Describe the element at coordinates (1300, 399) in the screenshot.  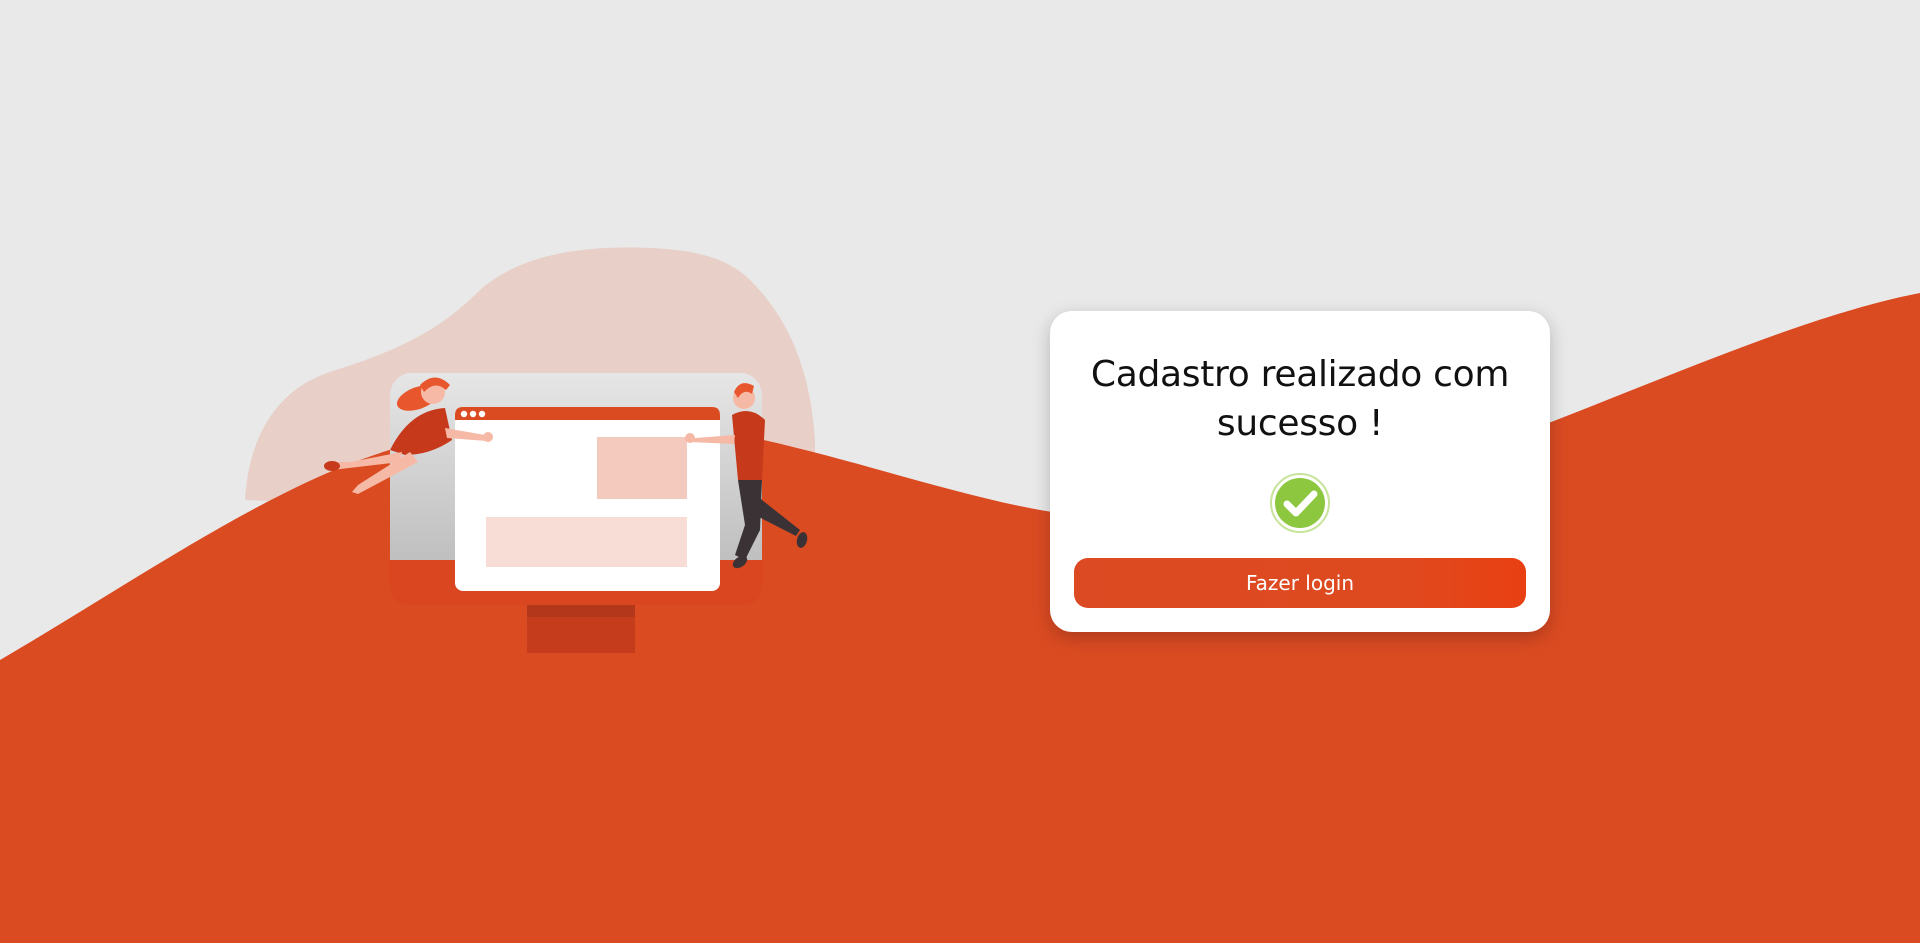
I see `success-title: Cadastro realizado com sucesso !` at that location.